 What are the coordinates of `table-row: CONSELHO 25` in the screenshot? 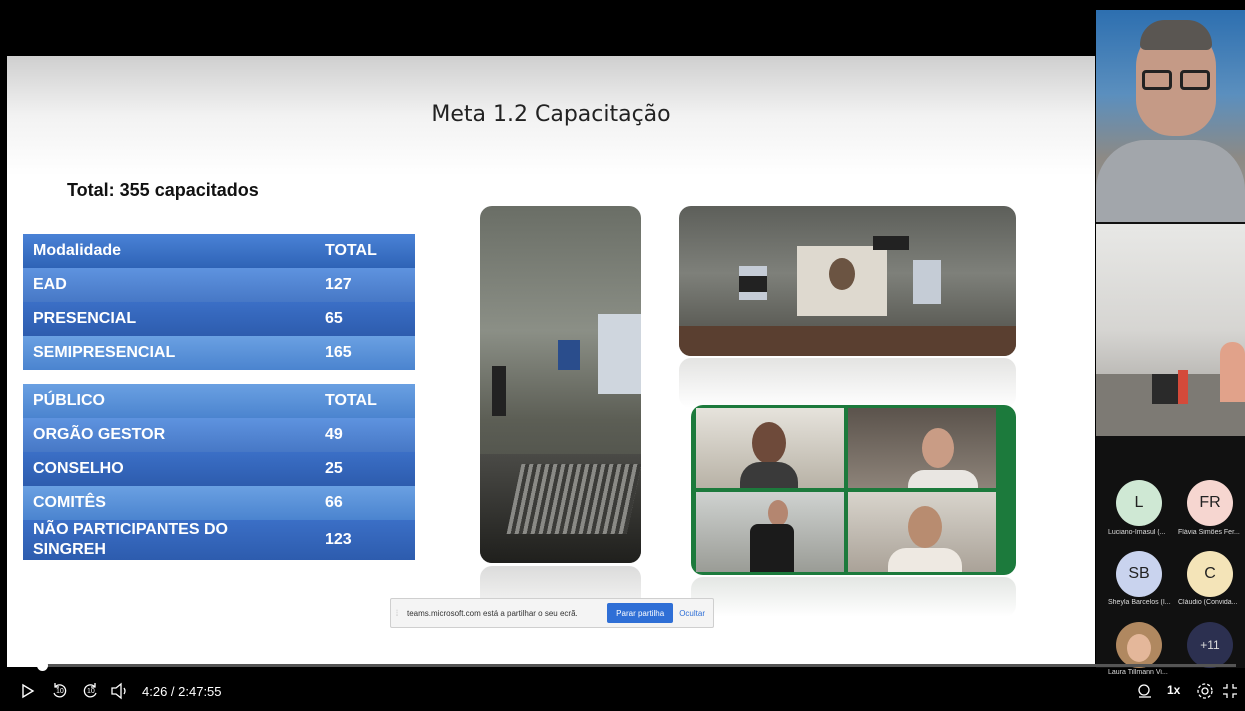 It's located at (219, 469).